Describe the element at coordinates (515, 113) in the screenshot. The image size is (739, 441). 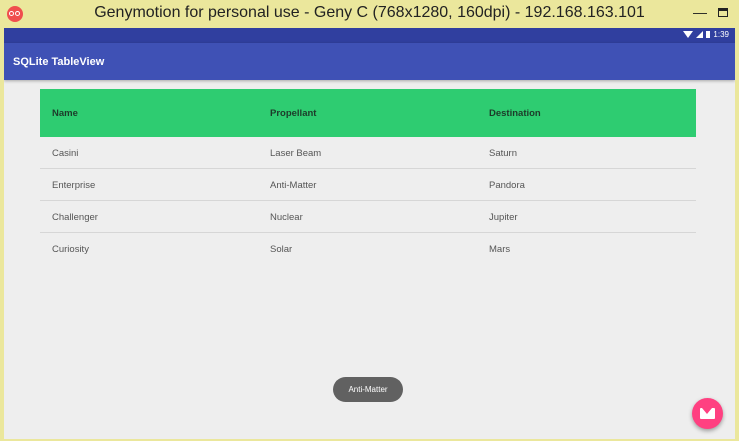
I see `column-header-destination: Destination` at that location.